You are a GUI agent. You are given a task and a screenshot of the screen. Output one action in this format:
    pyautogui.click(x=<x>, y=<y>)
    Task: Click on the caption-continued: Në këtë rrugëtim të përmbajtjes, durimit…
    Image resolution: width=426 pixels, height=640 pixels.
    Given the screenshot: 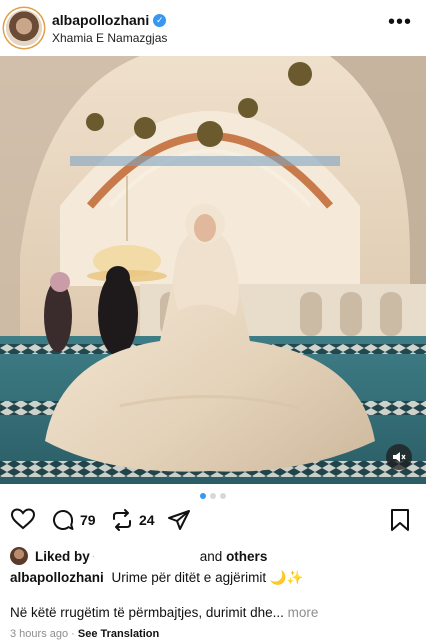 What is the action you would take?
    pyautogui.click(x=164, y=612)
    